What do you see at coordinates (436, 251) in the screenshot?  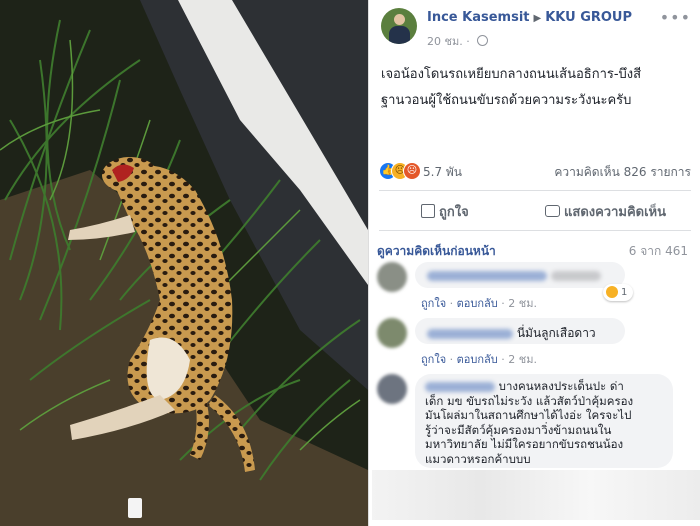 I see `view-previous-comments-link: ดูความคิดเห็นก่อนหน้า` at bounding box center [436, 251].